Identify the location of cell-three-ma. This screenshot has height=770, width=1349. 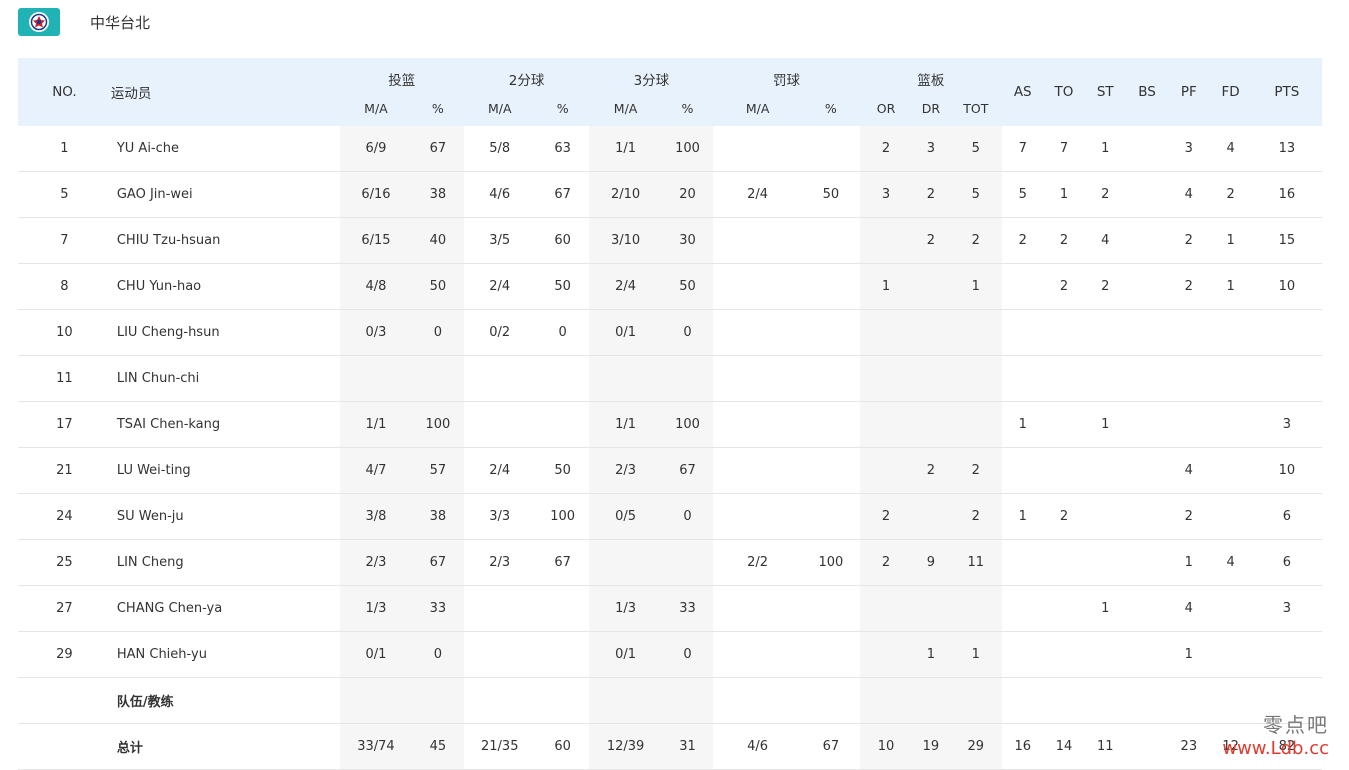
(625, 562).